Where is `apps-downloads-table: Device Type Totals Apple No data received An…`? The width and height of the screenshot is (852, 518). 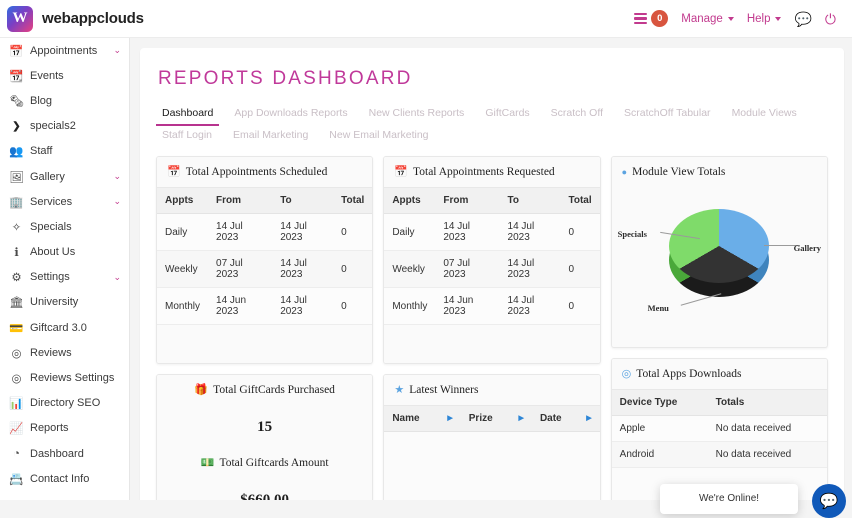 apps-downloads-table: Device Type Totals Apple No data received An… is located at coordinates (719, 428).